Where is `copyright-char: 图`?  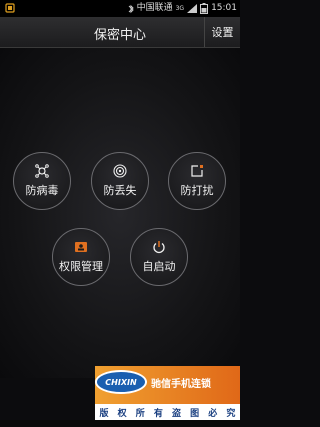 copyright-char: 图 is located at coordinates (195, 413).